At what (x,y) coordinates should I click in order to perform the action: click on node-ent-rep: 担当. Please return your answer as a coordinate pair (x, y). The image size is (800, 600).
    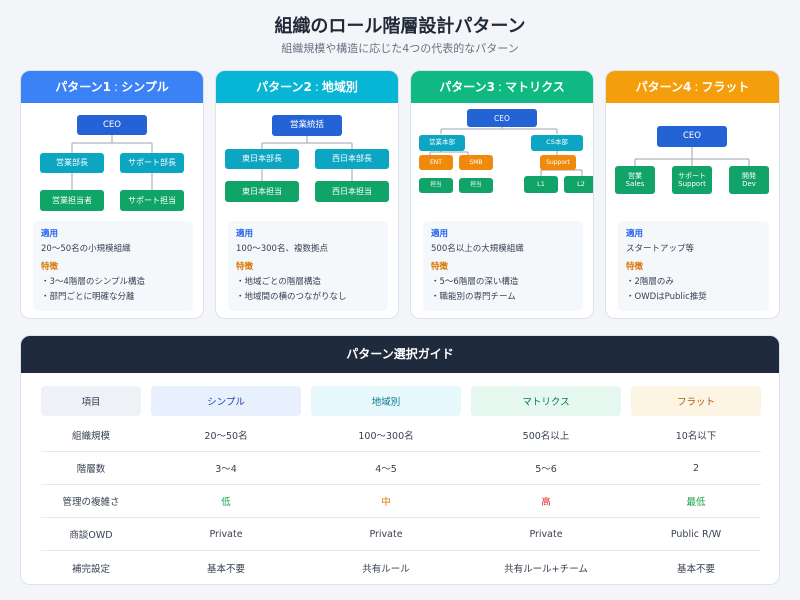
    Looking at the image, I should click on (436, 185).